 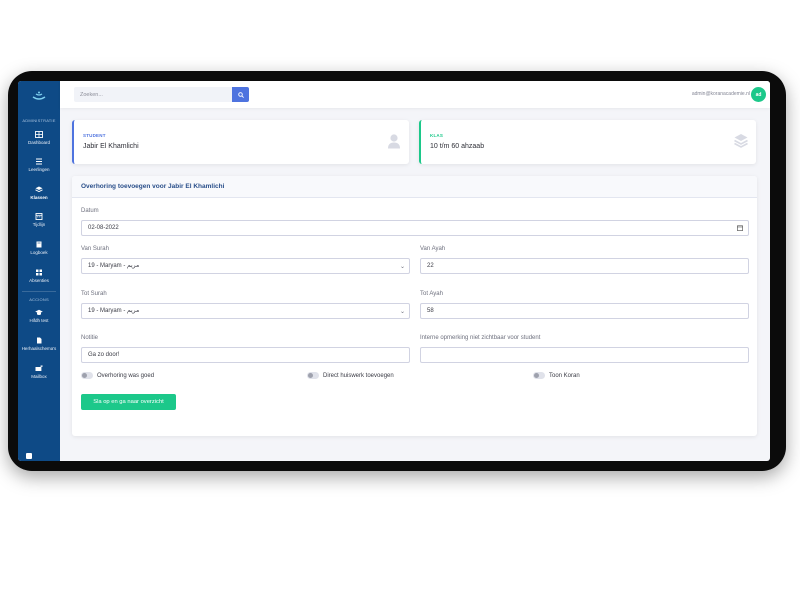 I want to click on notitie-label: Notitie, so click(x=90, y=338).